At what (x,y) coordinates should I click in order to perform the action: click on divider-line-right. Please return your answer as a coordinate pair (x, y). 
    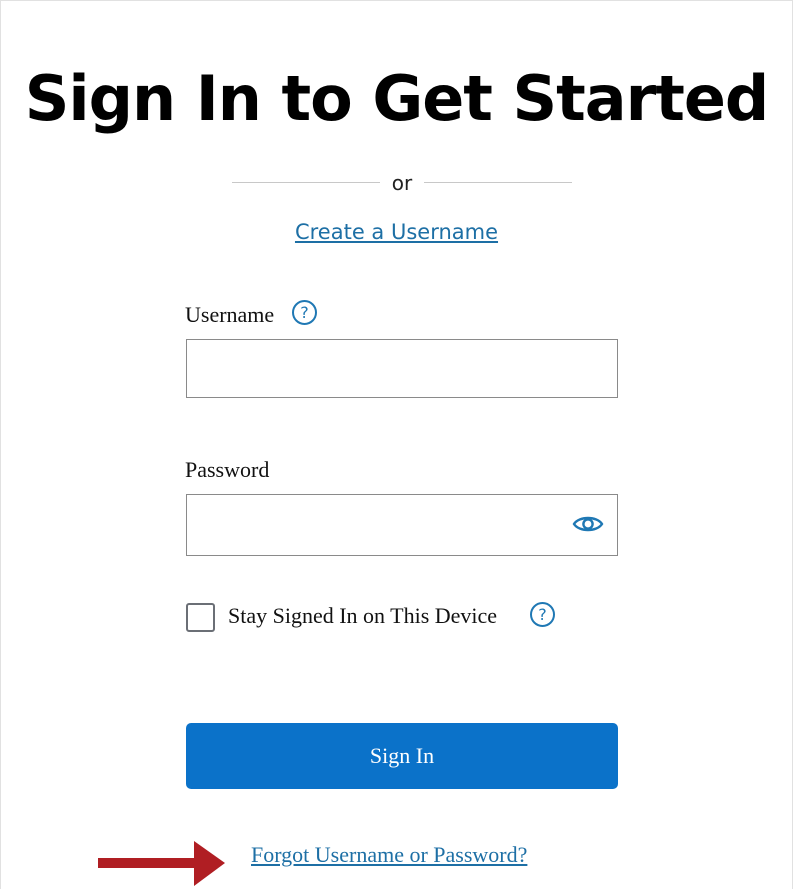
    Looking at the image, I should click on (498, 182).